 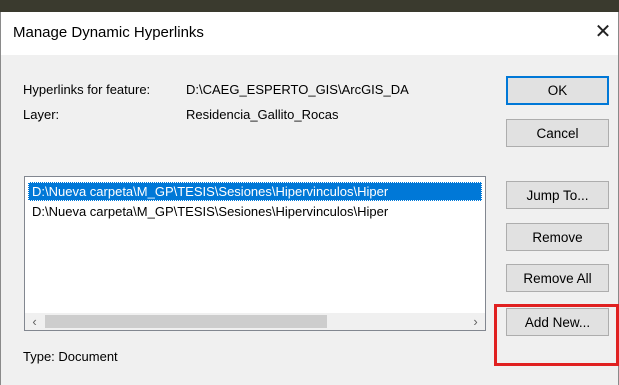 What do you see at coordinates (557, 278) in the screenshot?
I see `remove-all-button: Remove All` at bounding box center [557, 278].